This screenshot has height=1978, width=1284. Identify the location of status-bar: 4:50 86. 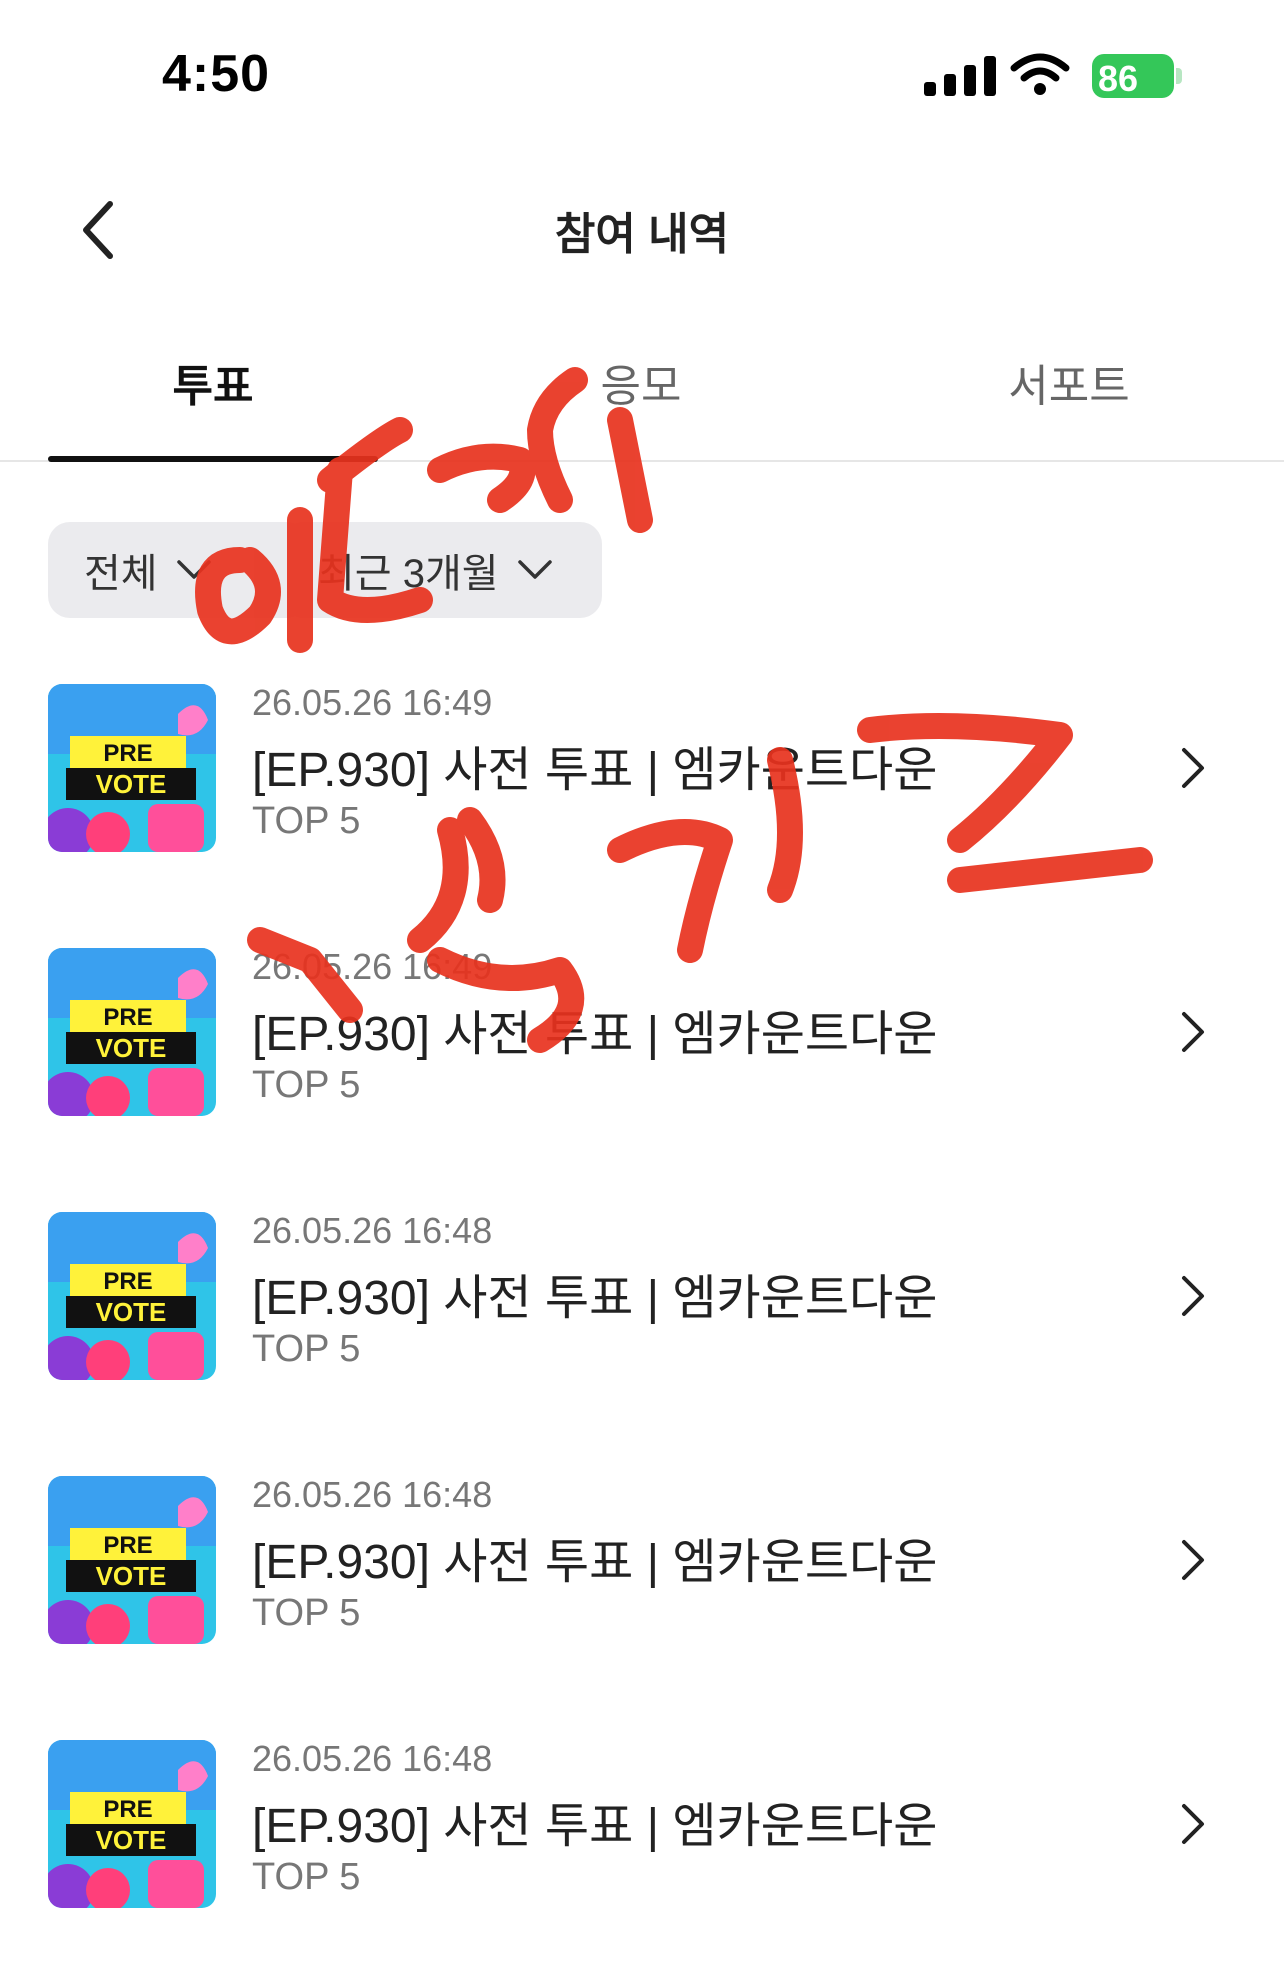
(642, 75).